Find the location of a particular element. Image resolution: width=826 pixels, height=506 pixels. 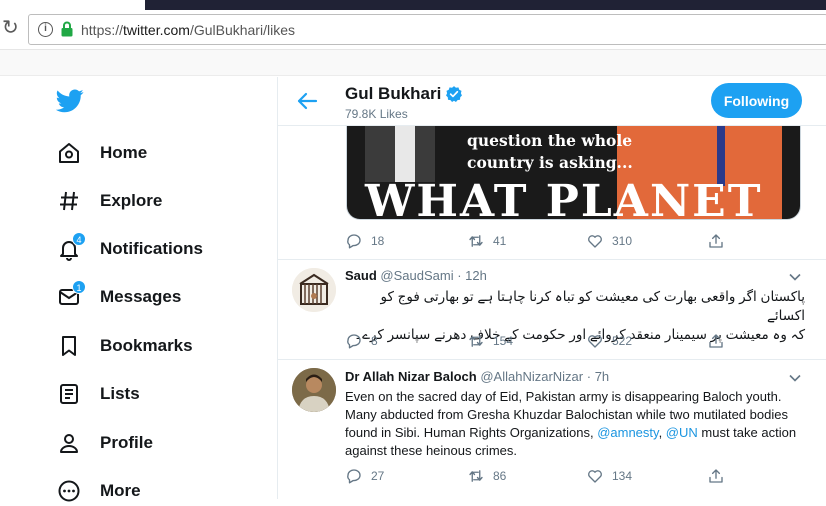

reply-count: 18 is located at coordinates (378, 241).